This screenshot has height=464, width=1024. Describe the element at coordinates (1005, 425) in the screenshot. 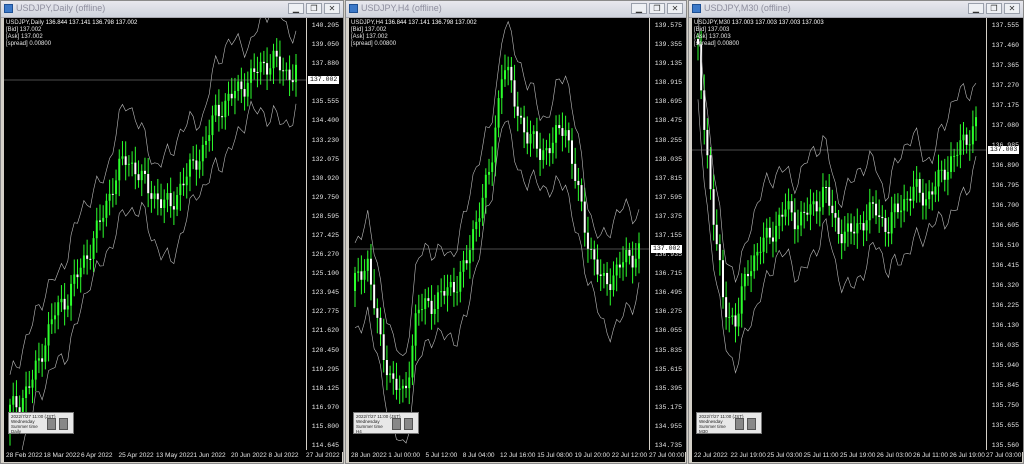

I see `price-tick-label: 135.655` at that location.